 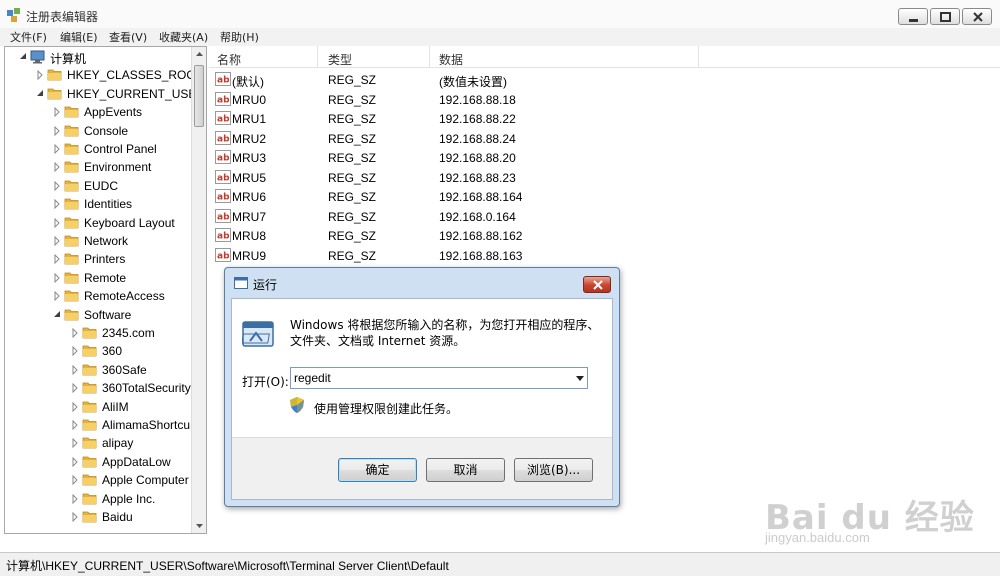 What do you see at coordinates (98, 241) in the screenshot?
I see `tree-node: Network` at bounding box center [98, 241].